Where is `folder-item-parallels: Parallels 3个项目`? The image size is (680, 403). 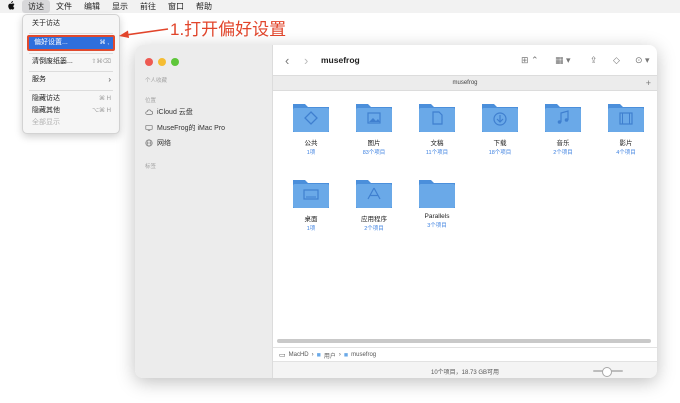
folder-item-parallels: Parallels 3个项目 is located at coordinates (437, 202).